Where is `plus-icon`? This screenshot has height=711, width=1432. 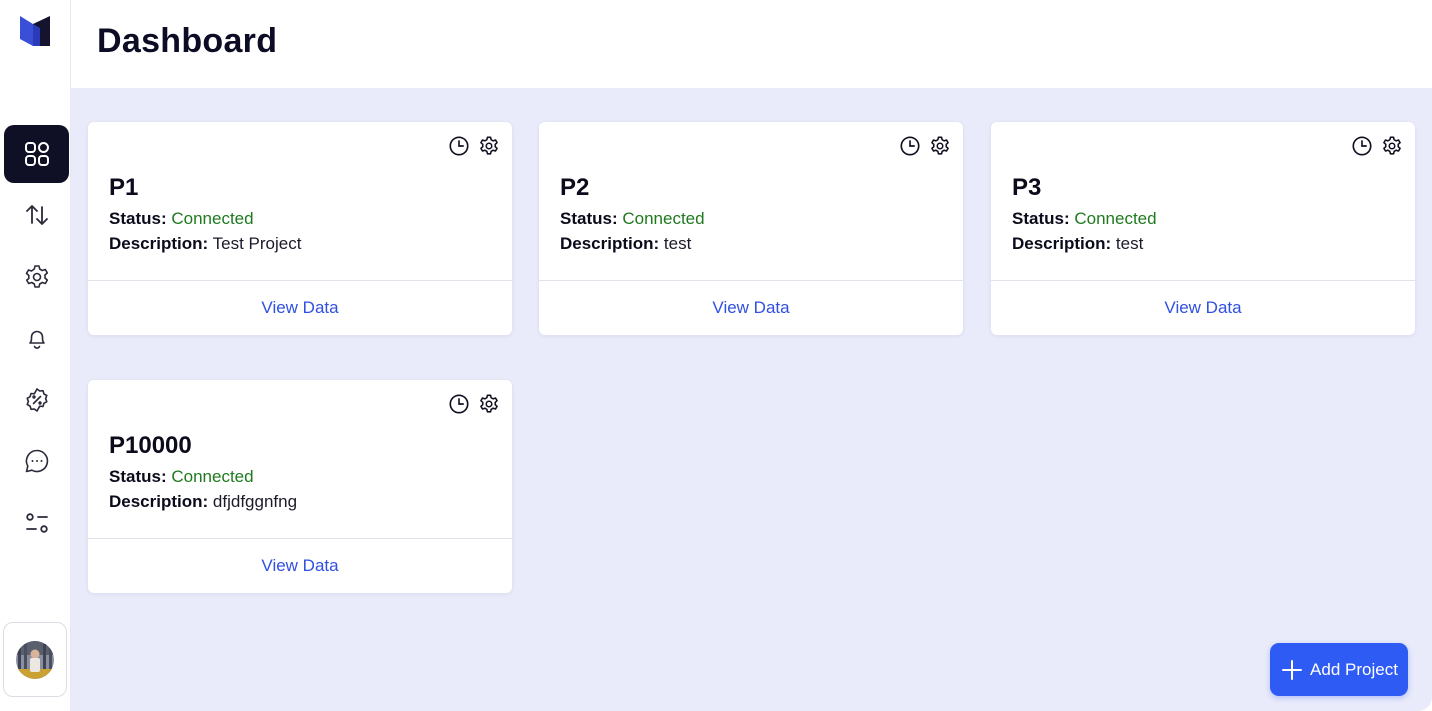 plus-icon is located at coordinates (1292, 669).